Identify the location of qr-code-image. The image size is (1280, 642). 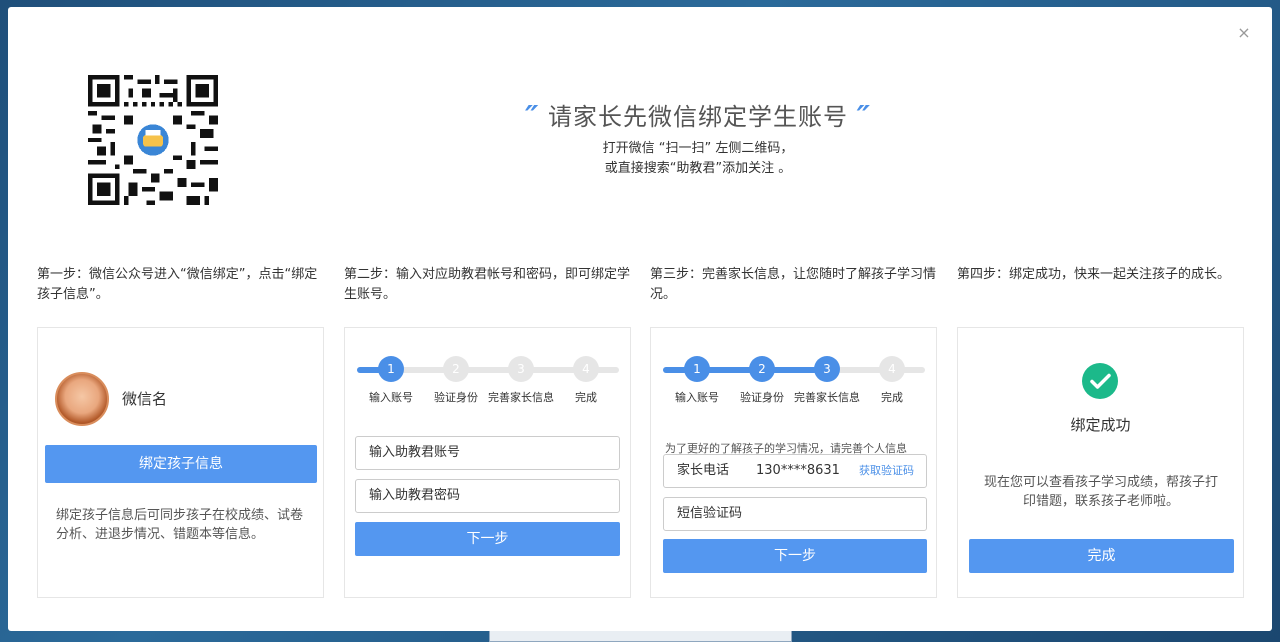
(153, 140).